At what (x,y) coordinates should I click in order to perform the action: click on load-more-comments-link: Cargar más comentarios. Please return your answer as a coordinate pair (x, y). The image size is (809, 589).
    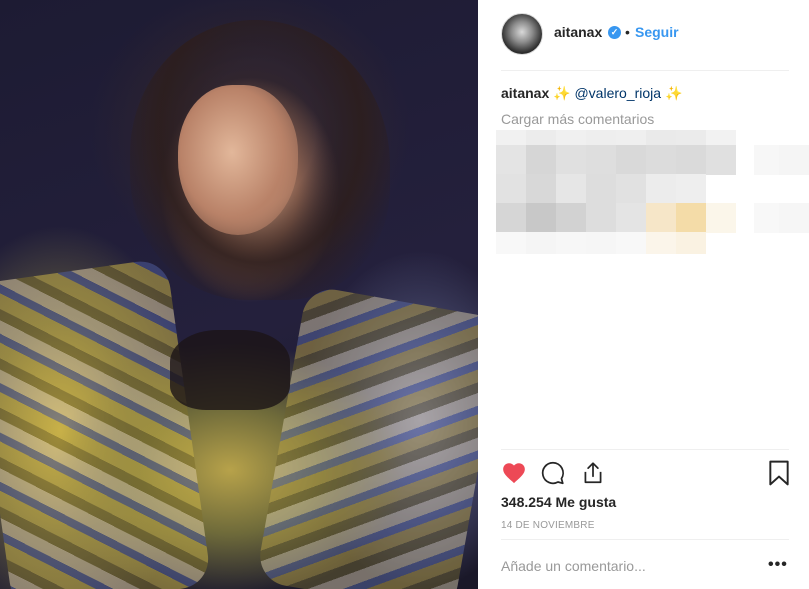
    Looking at the image, I should click on (577, 119).